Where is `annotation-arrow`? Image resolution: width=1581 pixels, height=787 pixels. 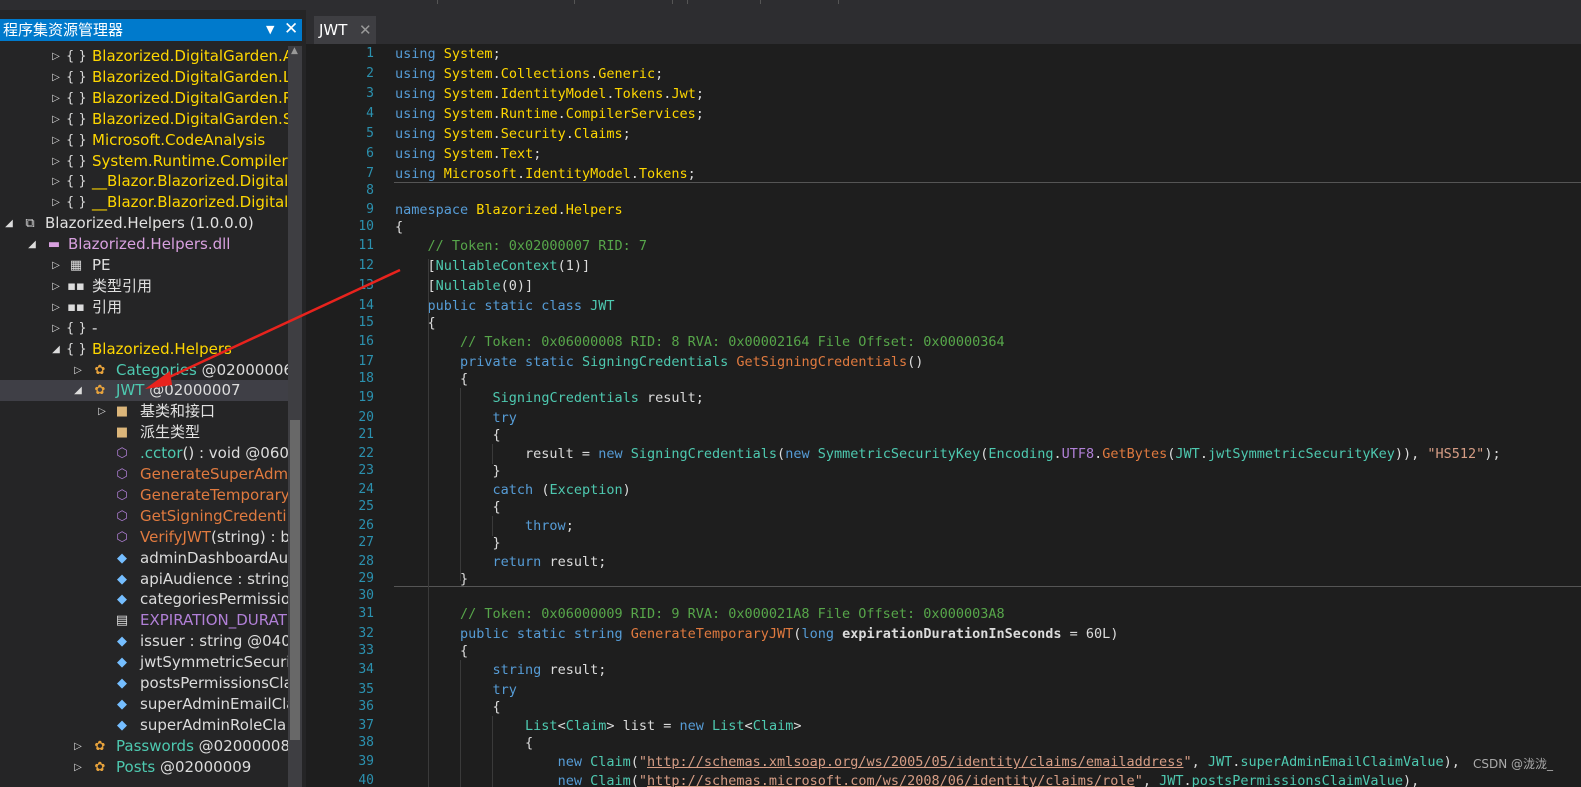
annotation-arrow is located at coordinates (273, 328).